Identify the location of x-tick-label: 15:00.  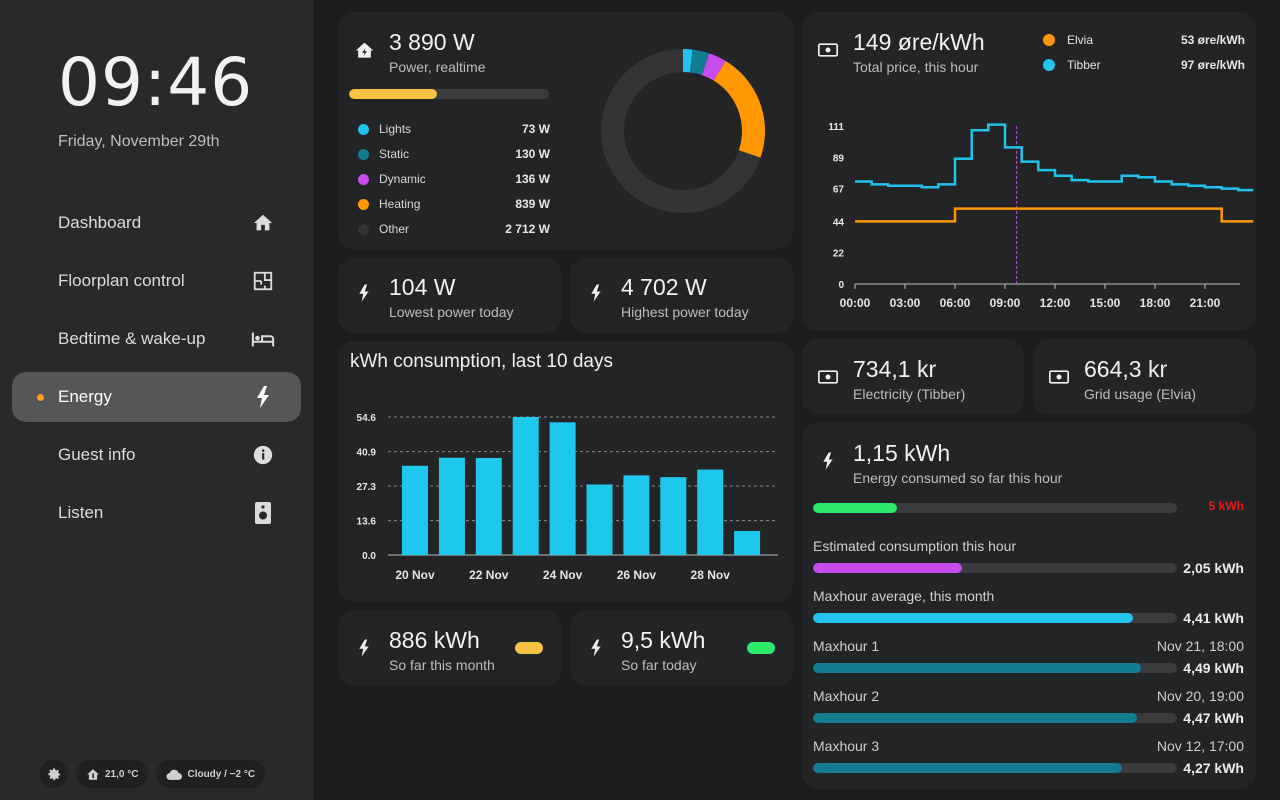
(1105, 303).